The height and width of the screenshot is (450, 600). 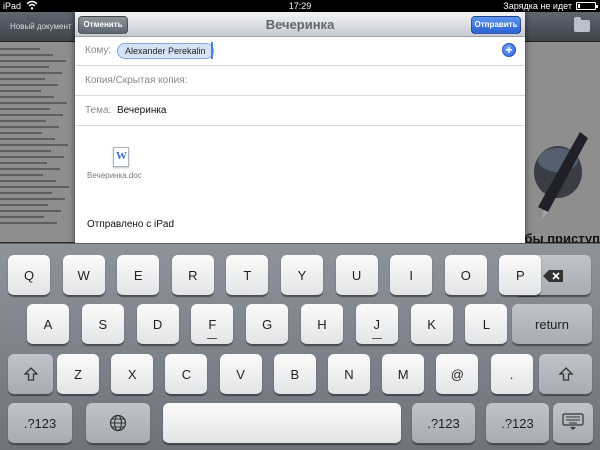 What do you see at coordinates (247, 275) in the screenshot?
I see `key-t: T` at bounding box center [247, 275].